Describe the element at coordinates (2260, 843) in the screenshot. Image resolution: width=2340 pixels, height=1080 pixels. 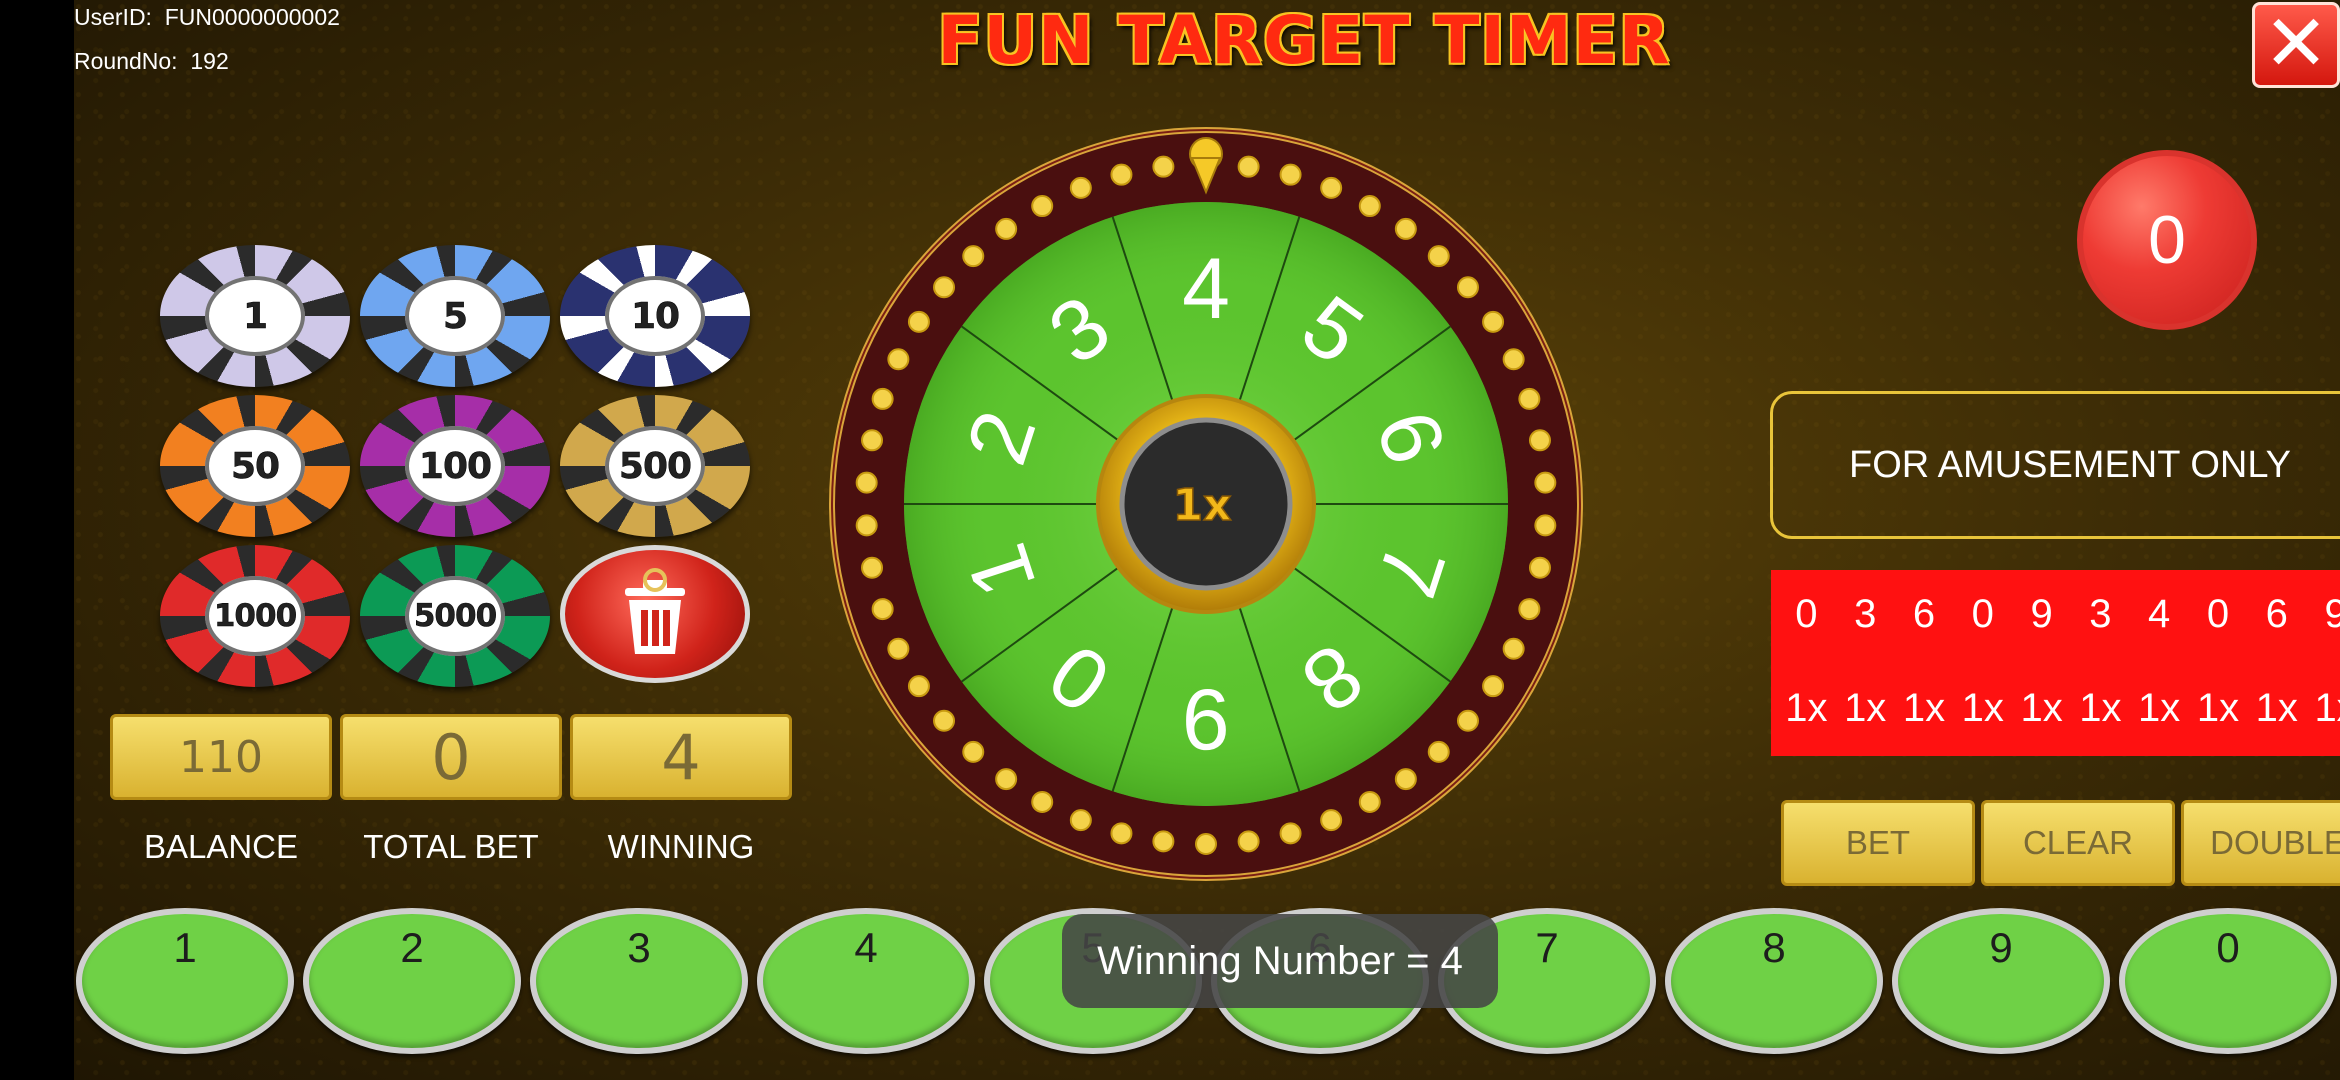
I see `double-button: DOUBLE` at that location.